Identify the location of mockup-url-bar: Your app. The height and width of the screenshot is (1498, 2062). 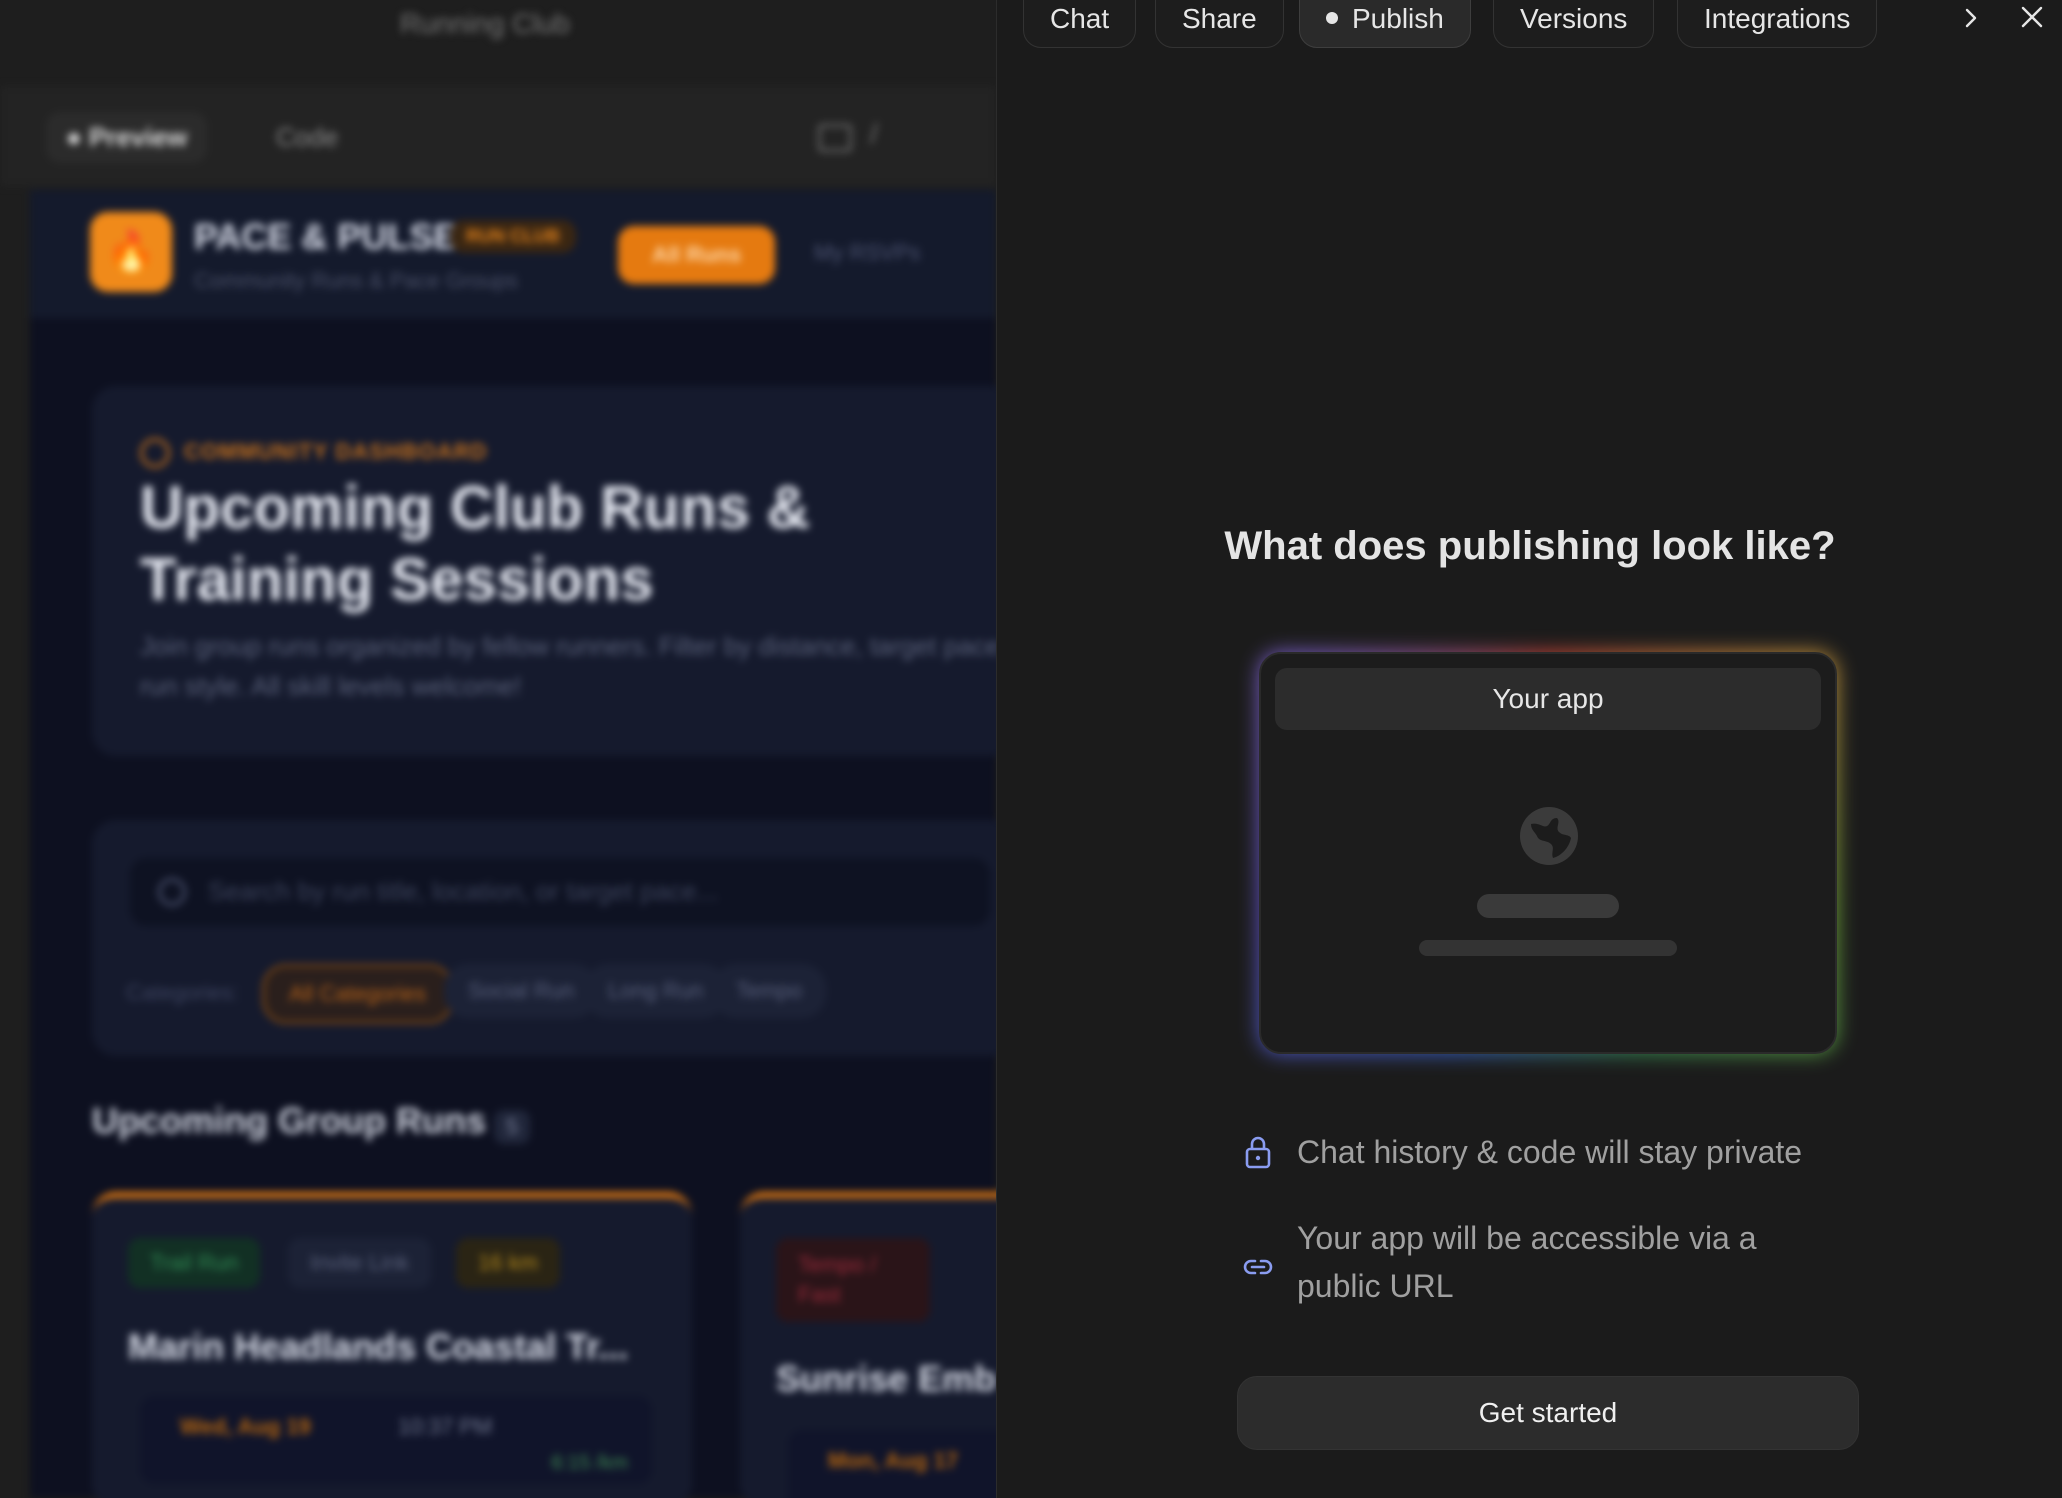
(1548, 699).